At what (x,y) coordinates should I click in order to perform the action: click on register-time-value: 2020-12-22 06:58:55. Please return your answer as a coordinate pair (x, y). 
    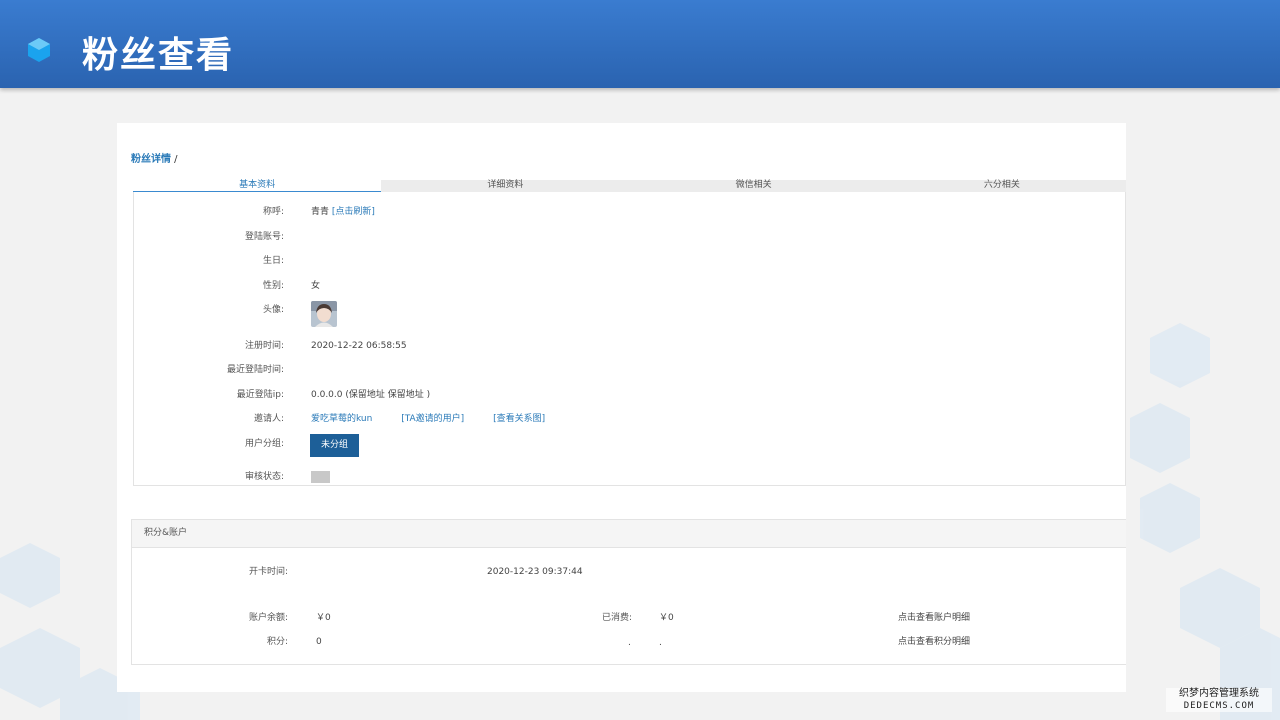
    Looking at the image, I should click on (359, 346).